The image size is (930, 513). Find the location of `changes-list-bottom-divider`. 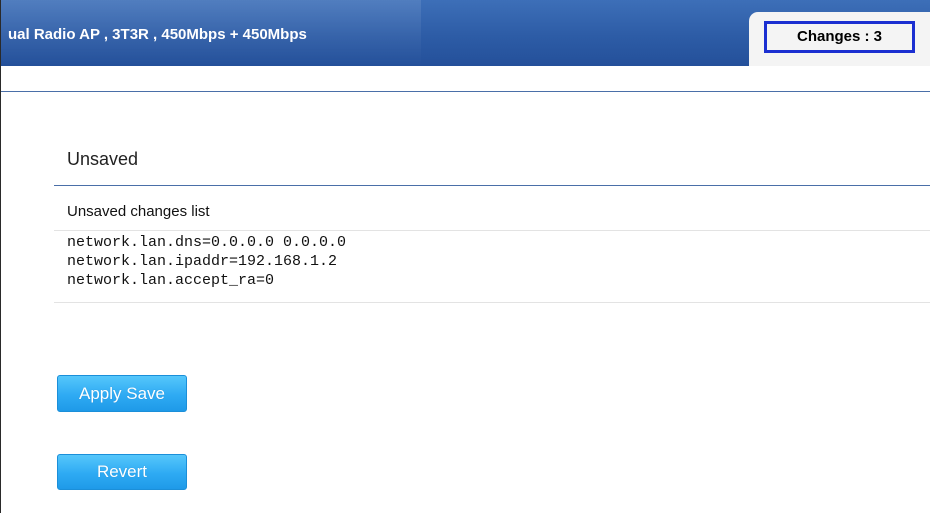

changes-list-bottom-divider is located at coordinates (492, 302).